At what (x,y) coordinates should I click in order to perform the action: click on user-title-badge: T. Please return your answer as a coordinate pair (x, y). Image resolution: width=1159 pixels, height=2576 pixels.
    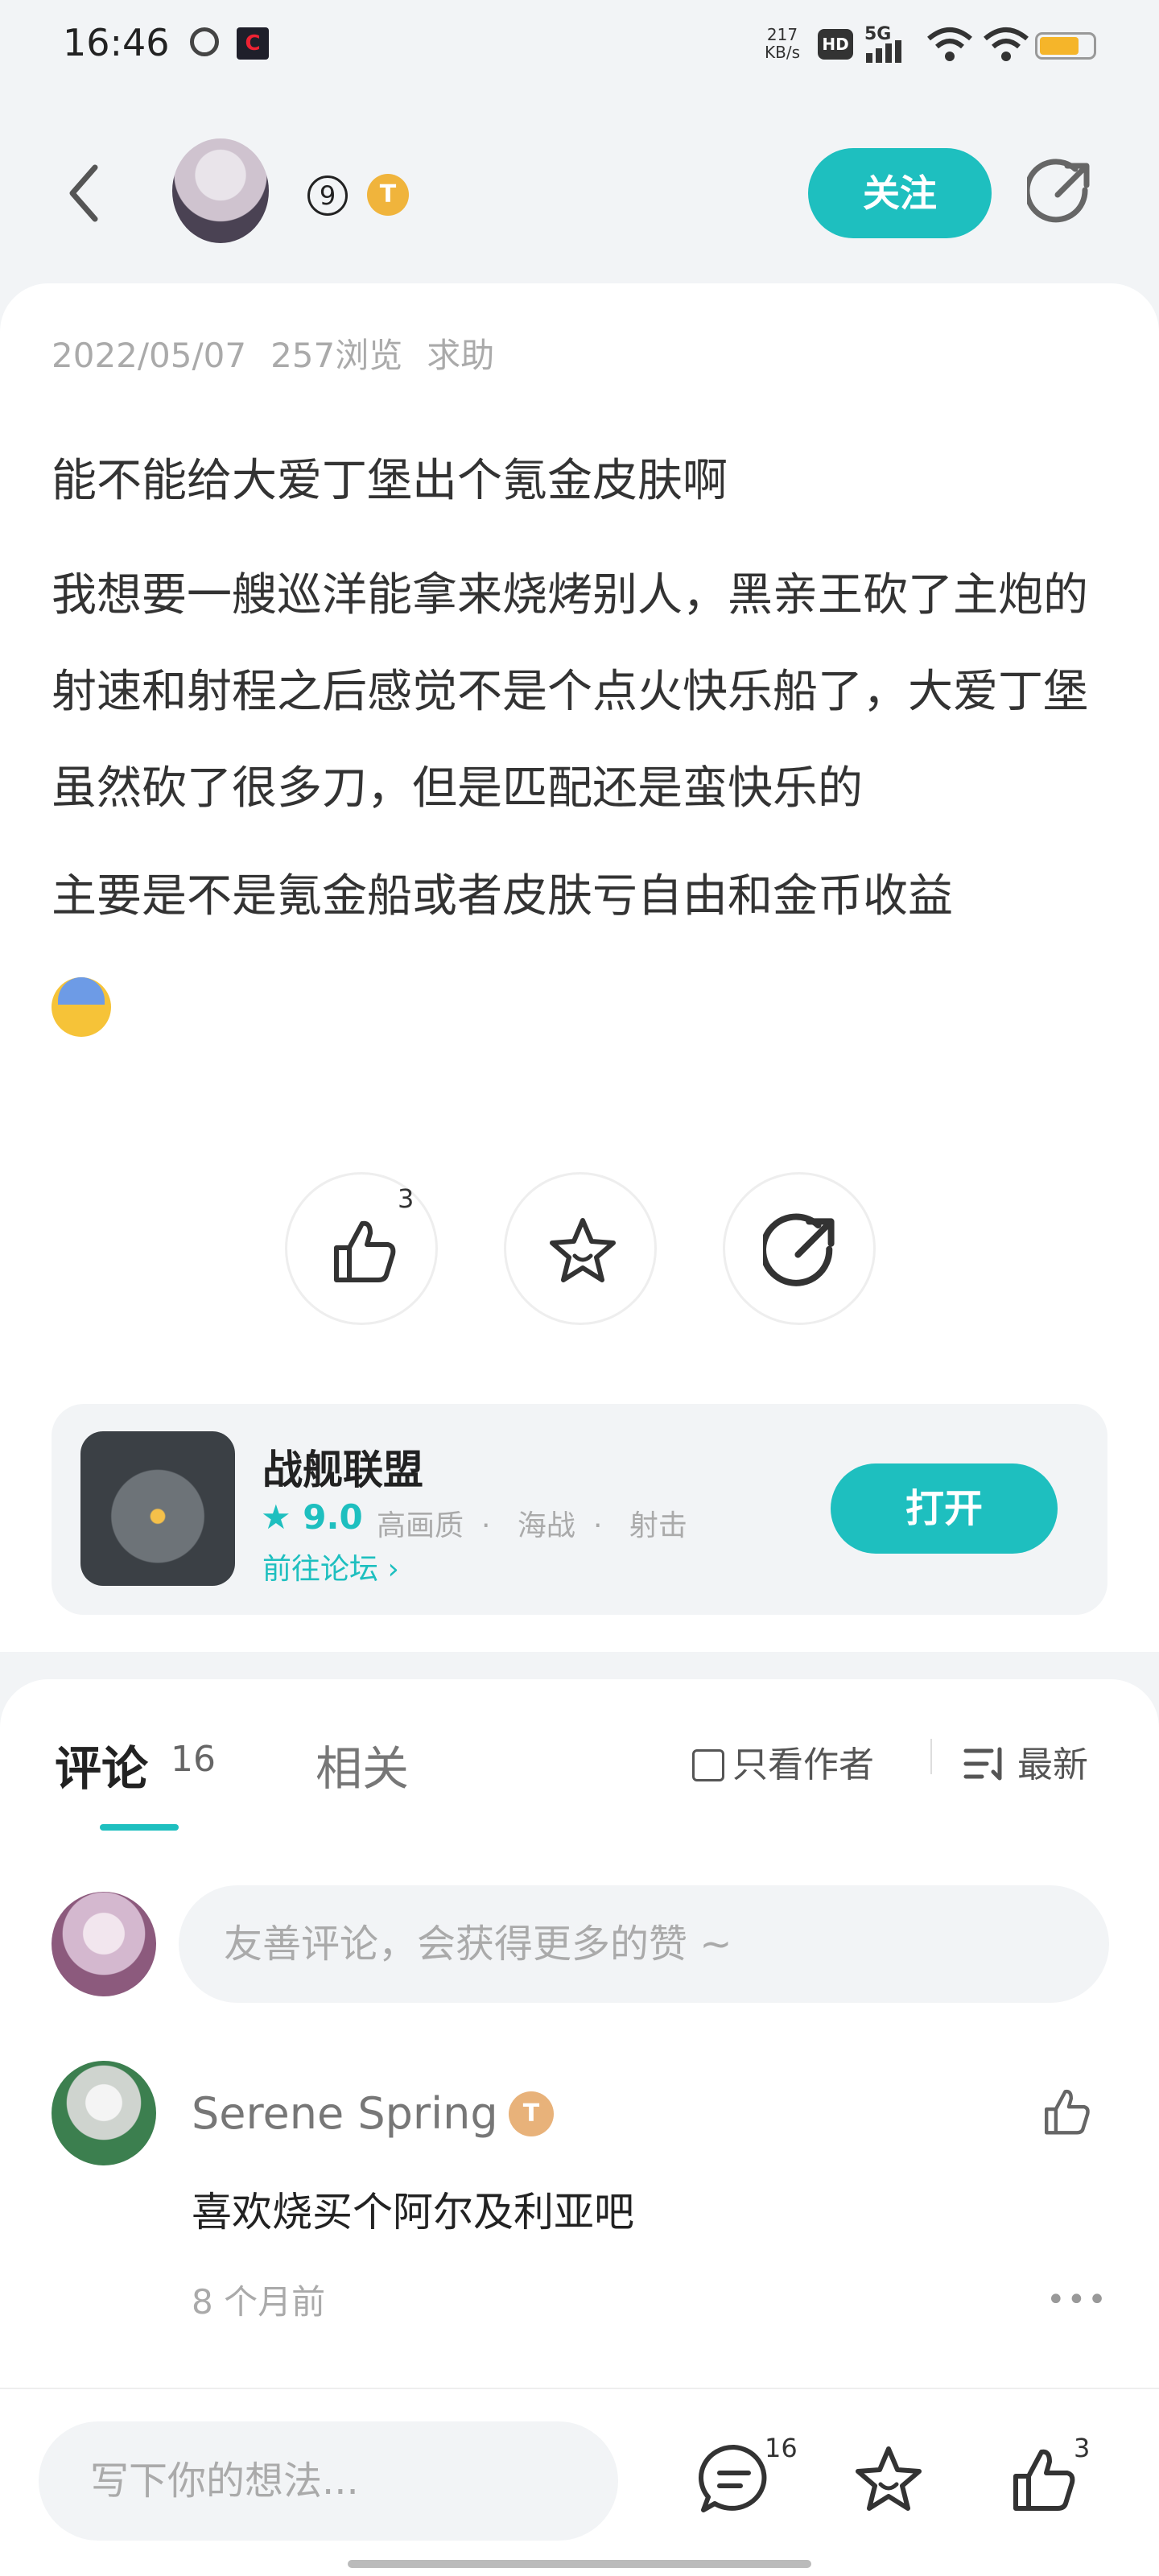
    Looking at the image, I should click on (531, 2113).